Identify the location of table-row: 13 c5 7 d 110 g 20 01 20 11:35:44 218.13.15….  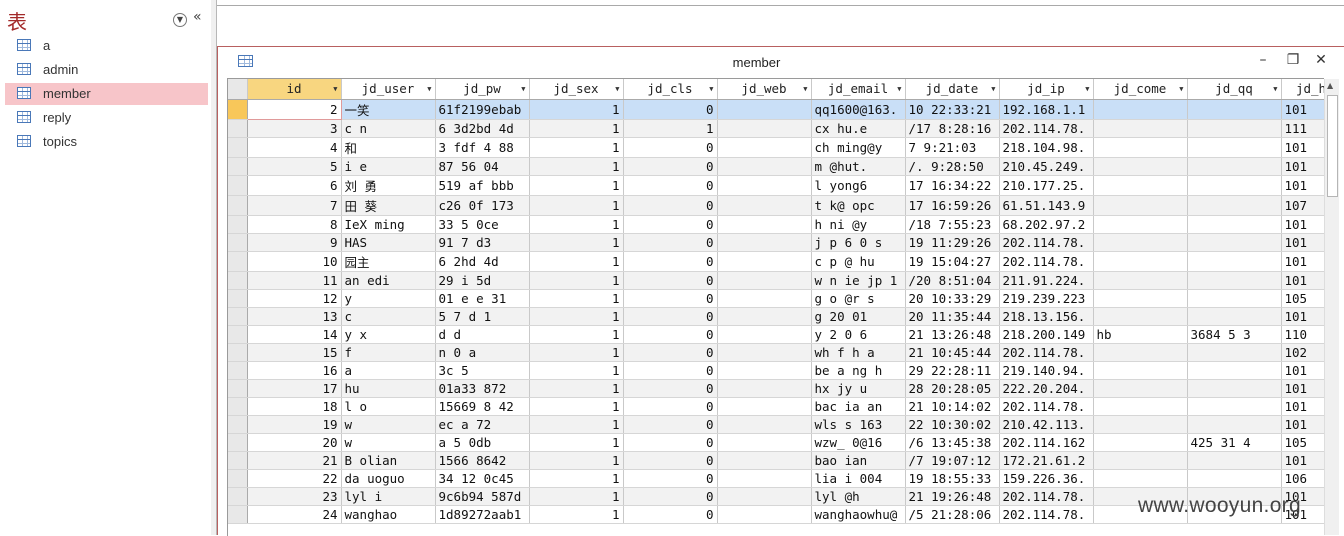
(776, 316).